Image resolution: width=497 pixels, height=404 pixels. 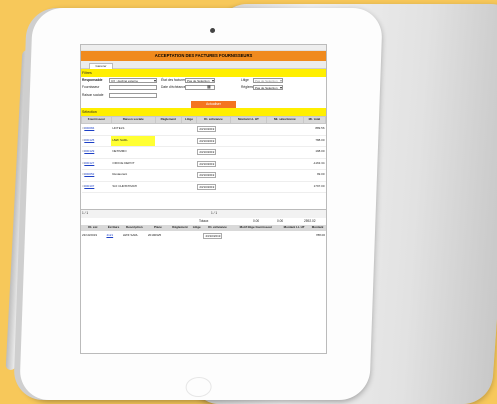 What do you see at coordinates (314, 141) in the screenshot?
I see `total-cell: 788.00` at bounding box center [314, 141].